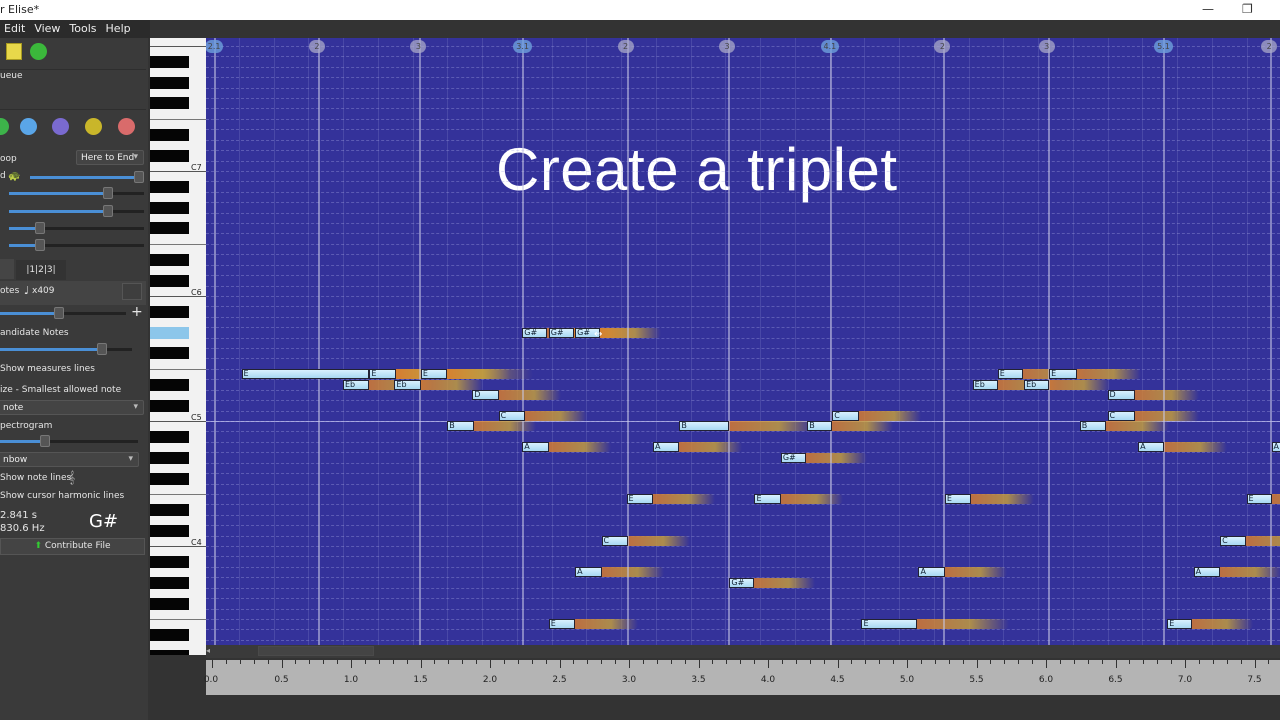 The image size is (1280, 720). What do you see at coordinates (178, 346) in the screenshot?
I see `piano-keyboard: C7 C6 C5 C4` at bounding box center [178, 346].